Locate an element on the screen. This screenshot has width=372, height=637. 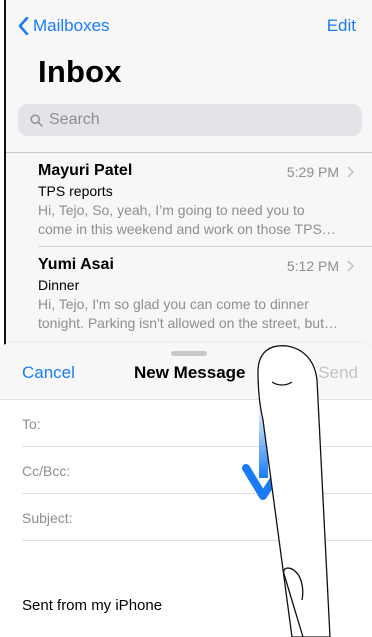
search-input: Search is located at coordinates (190, 120).